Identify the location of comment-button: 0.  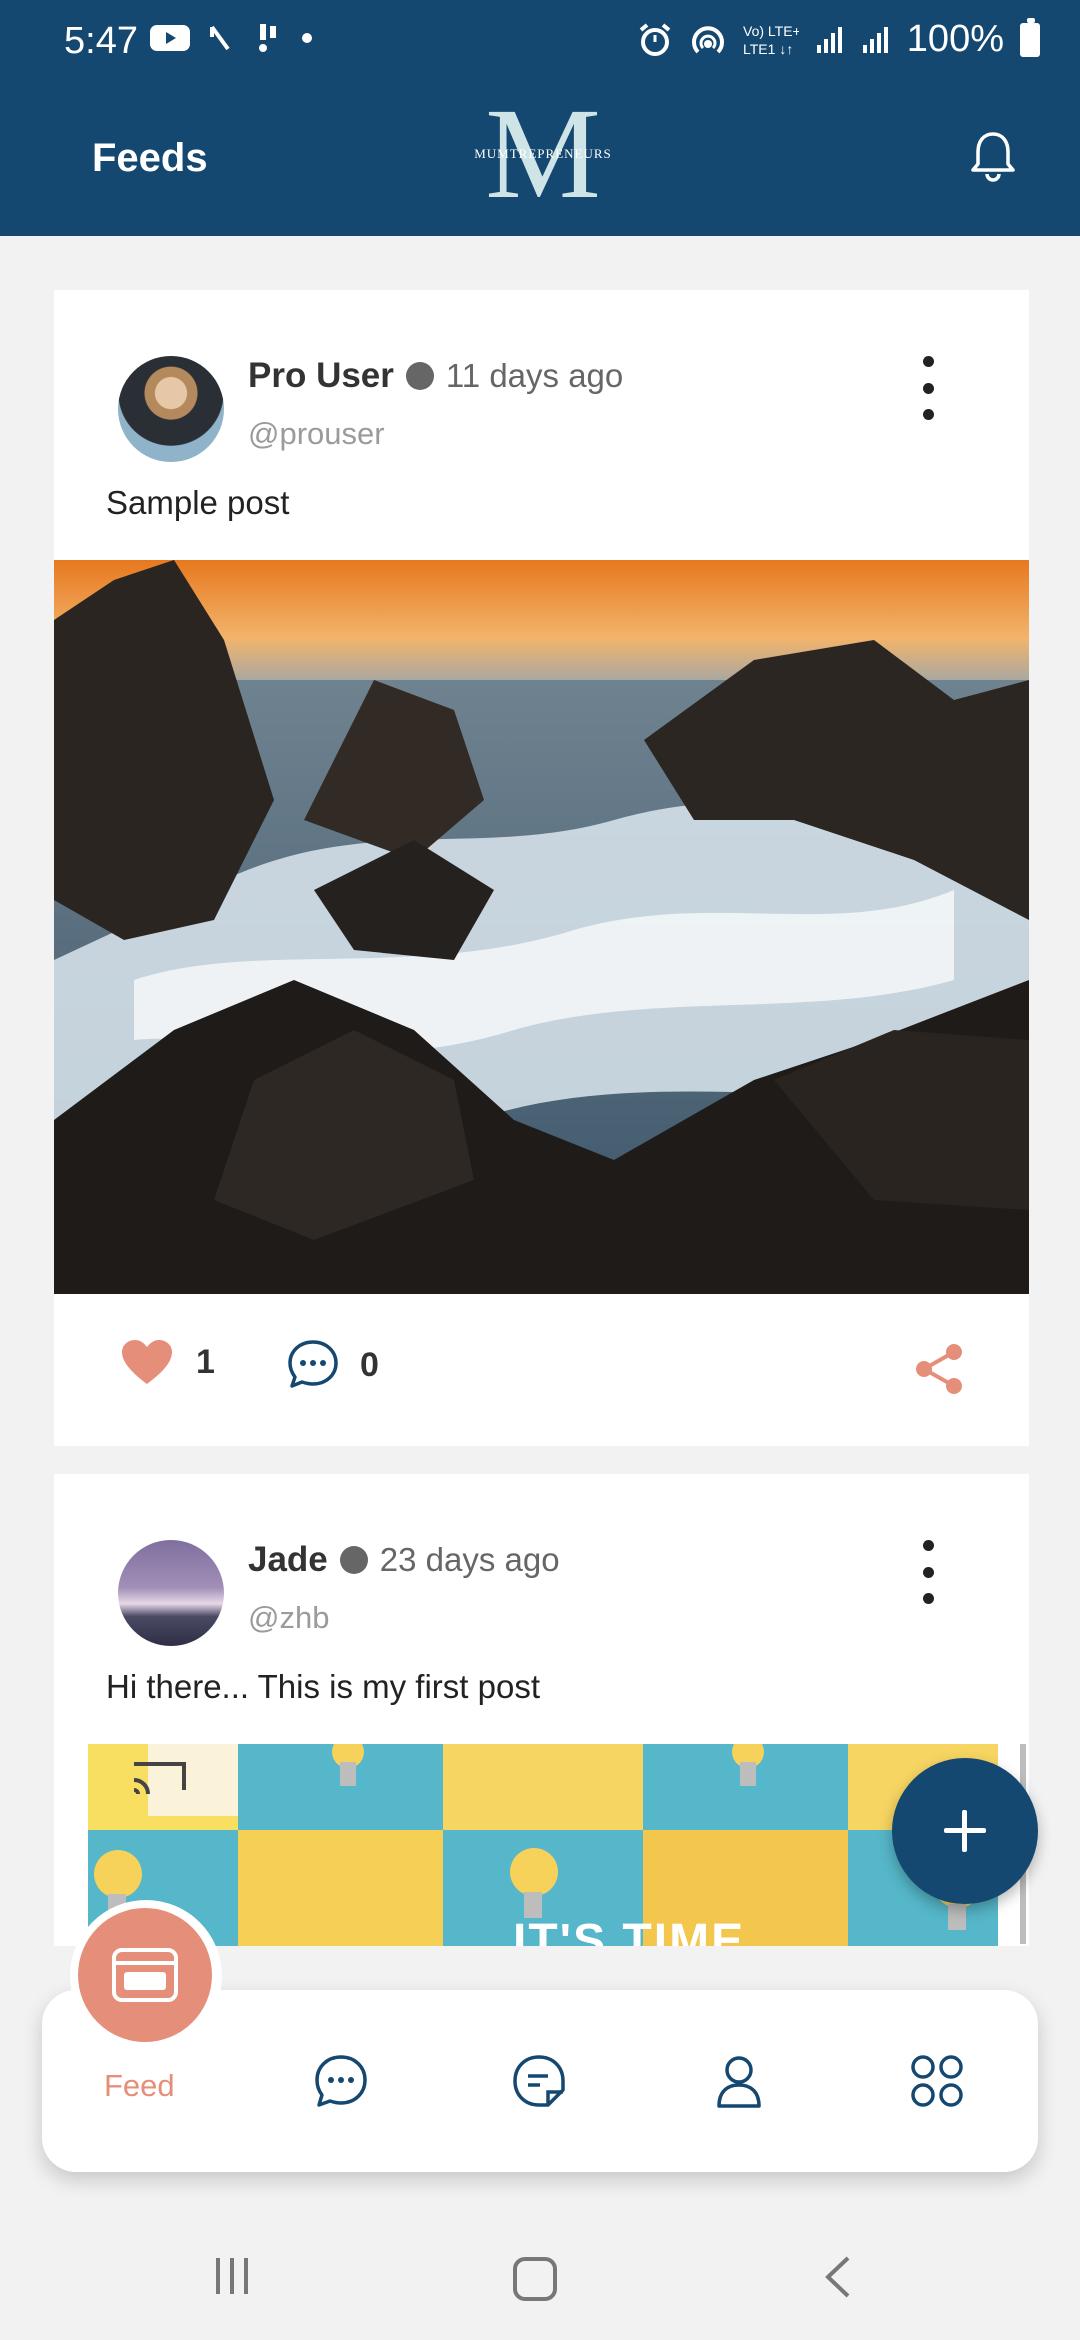
(332, 1365).